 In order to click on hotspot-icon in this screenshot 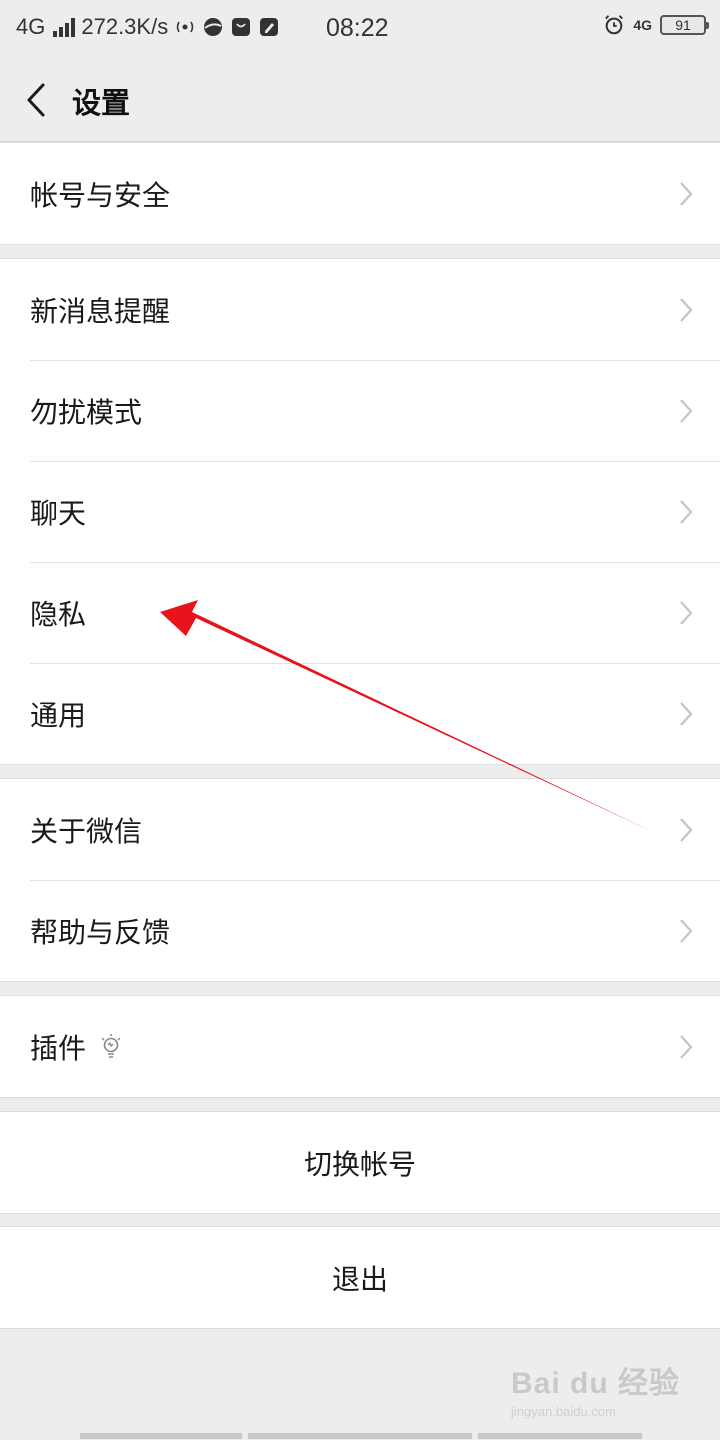, I will do `click(185, 27)`.